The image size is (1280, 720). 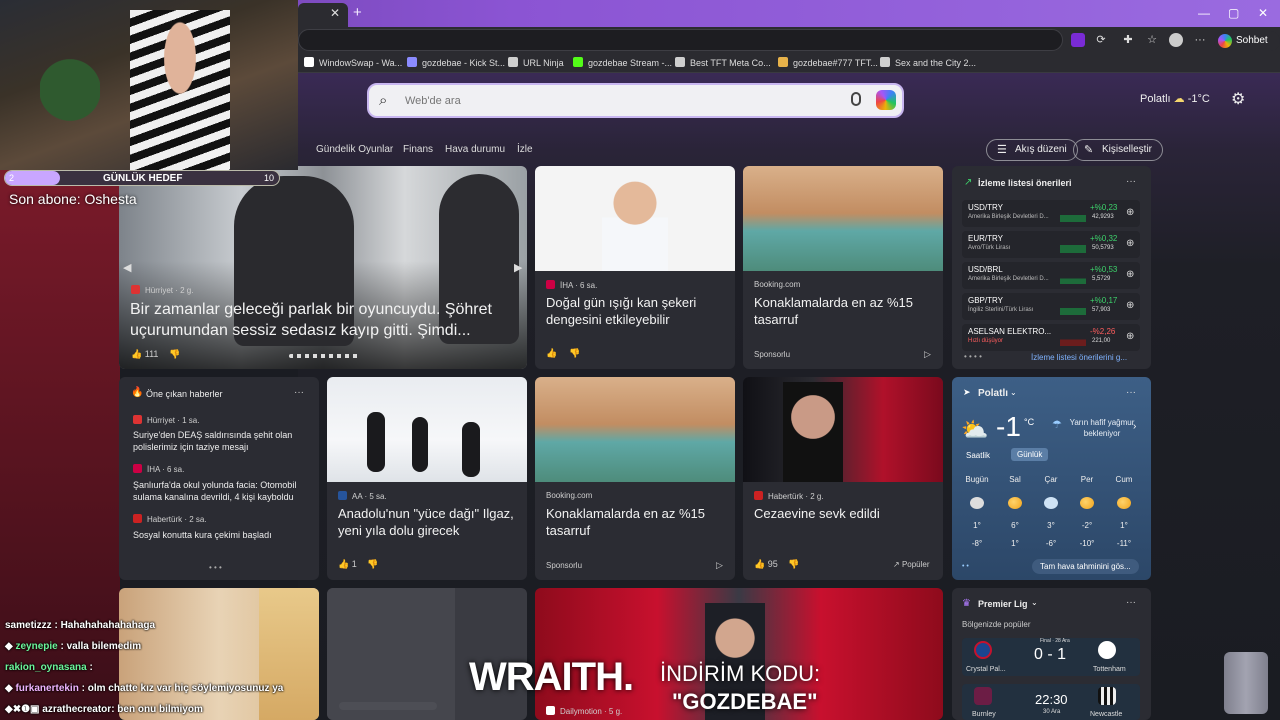 What do you see at coordinates (1176, 40) in the screenshot?
I see `profile-avatar` at bounding box center [1176, 40].